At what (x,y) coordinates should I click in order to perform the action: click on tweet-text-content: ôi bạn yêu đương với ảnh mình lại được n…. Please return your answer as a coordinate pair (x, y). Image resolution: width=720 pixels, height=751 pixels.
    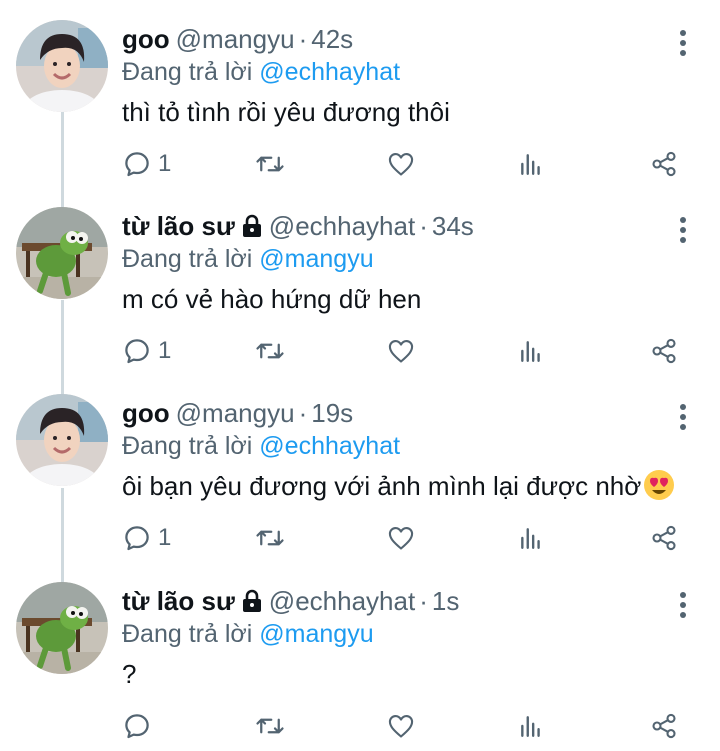
    Looking at the image, I should click on (382, 486).